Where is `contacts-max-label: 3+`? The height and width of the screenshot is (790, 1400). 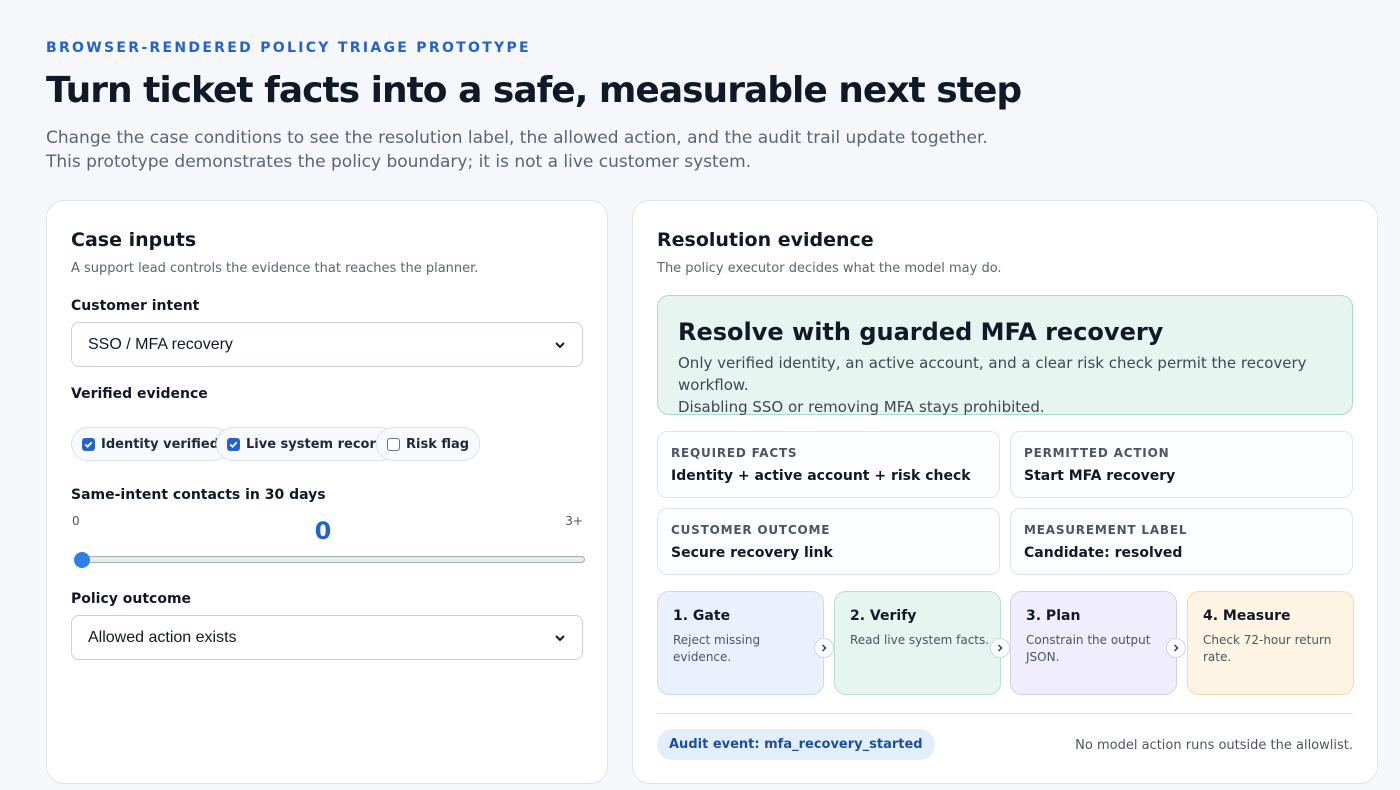 contacts-max-label: 3+ is located at coordinates (574, 521).